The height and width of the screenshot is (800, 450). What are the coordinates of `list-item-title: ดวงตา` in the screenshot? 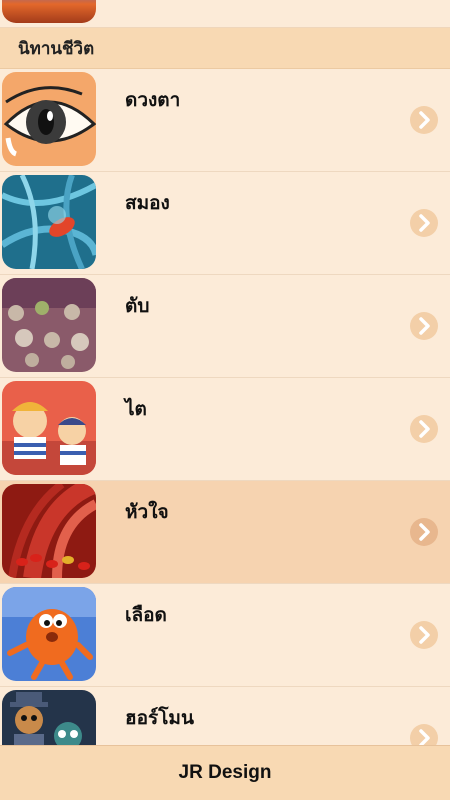 It's located at (153, 100).